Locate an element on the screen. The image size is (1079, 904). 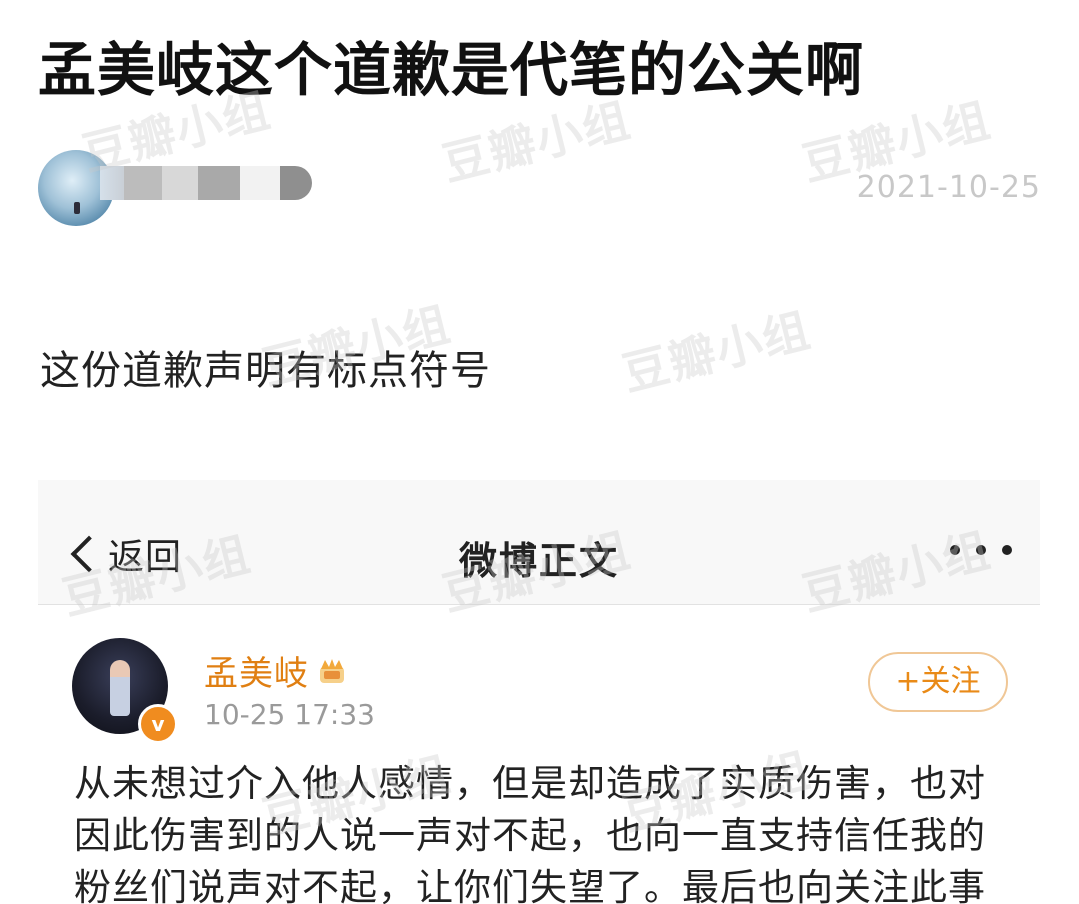
author-name-redacted is located at coordinates (206, 183).